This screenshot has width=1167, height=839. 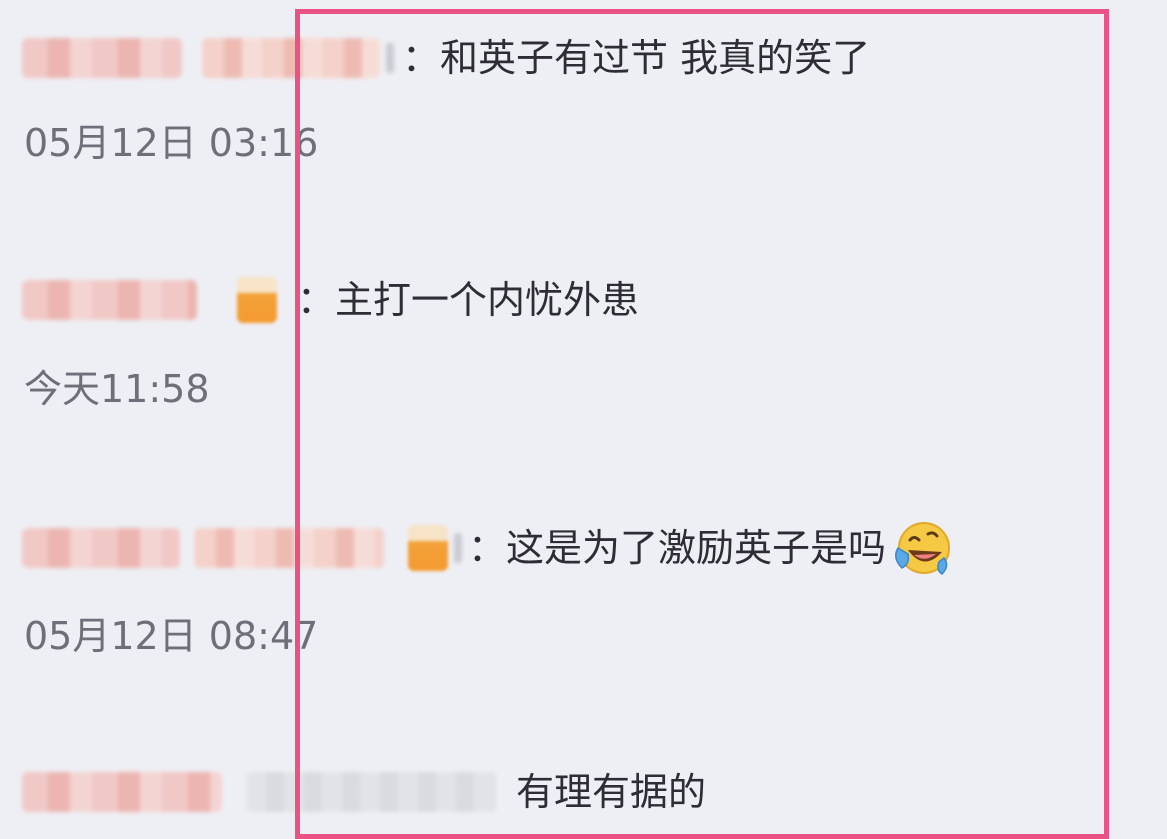 What do you see at coordinates (636, 58) in the screenshot?
I see `comment-text: ：和英子有过节 我真的笑了` at bounding box center [636, 58].